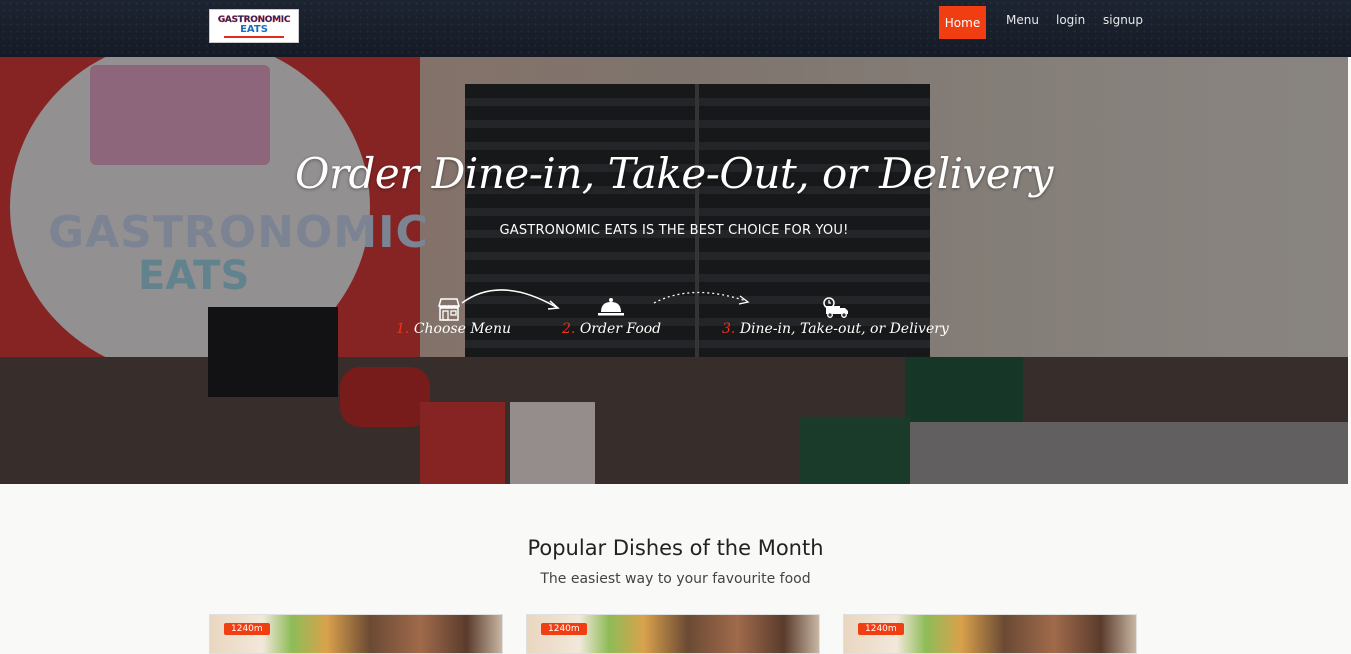  What do you see at coordinates (729, 329) in the screenshot?
I see `step-number: 3.` at bounding box center [729, 329].